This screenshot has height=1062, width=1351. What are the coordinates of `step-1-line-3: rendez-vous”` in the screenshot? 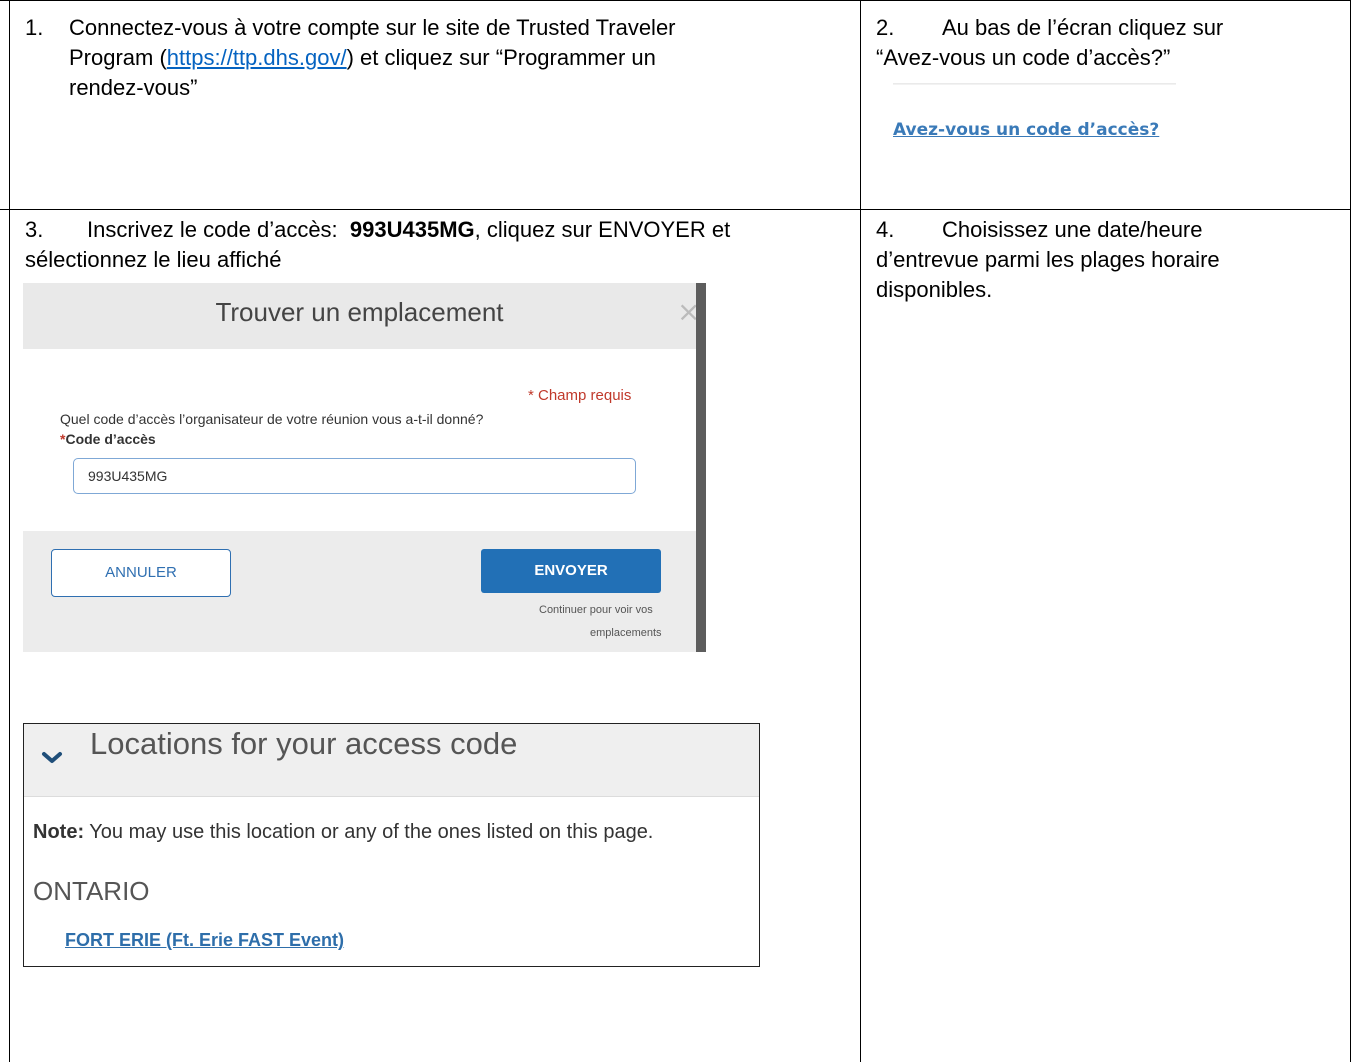 It's located at (133, 87).